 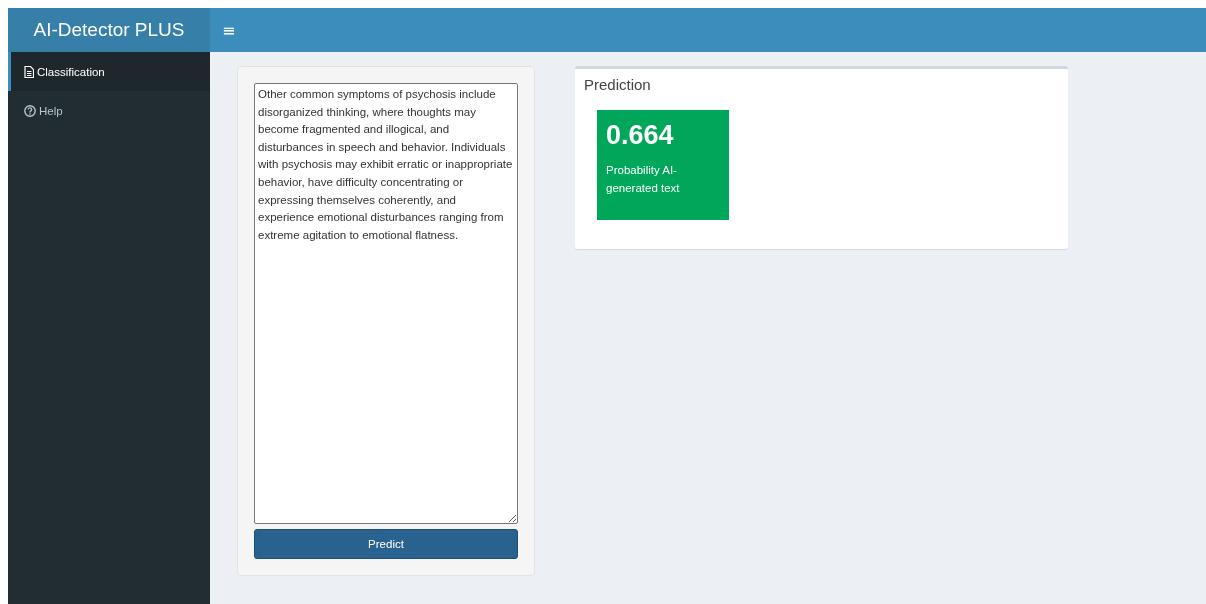 I want to click on predict-button: Predict, so click(x=386, y=544).